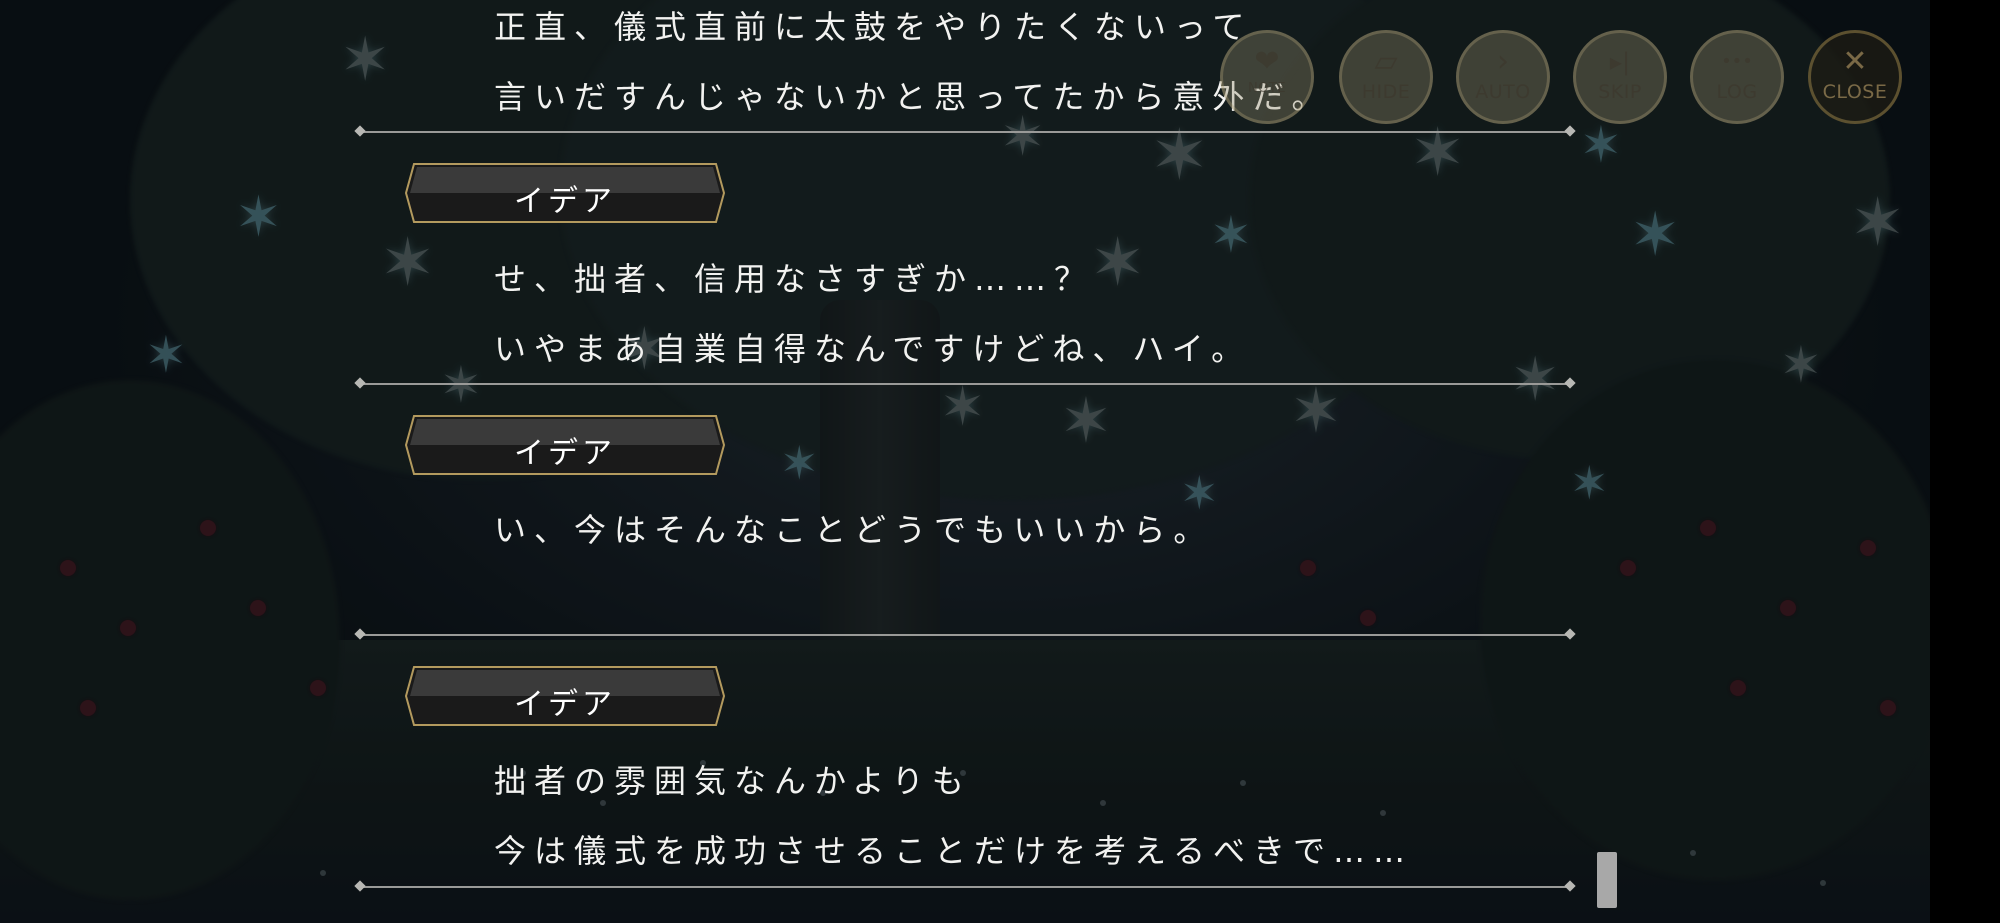 This screenshot has width=2000, height=923. What do you see at coordinates (854, 530) in the screenshot?
I see `log-line: い、今はそんなことどうでもいいから。` at bounding box center [854, 530].